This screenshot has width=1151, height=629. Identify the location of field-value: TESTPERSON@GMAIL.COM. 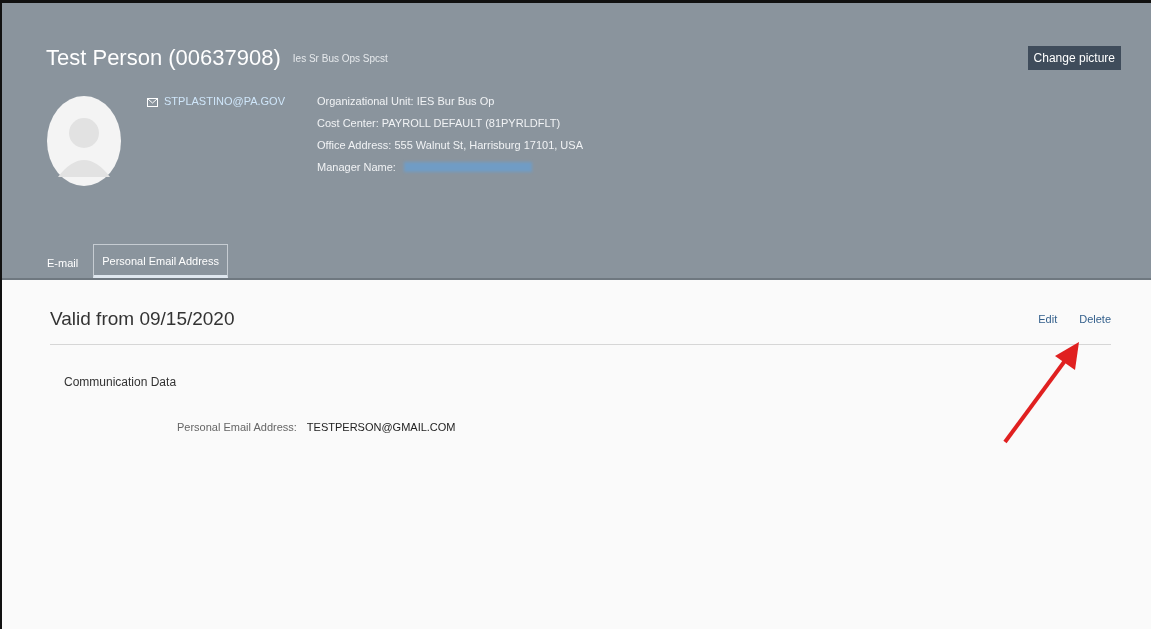
(381, 427).